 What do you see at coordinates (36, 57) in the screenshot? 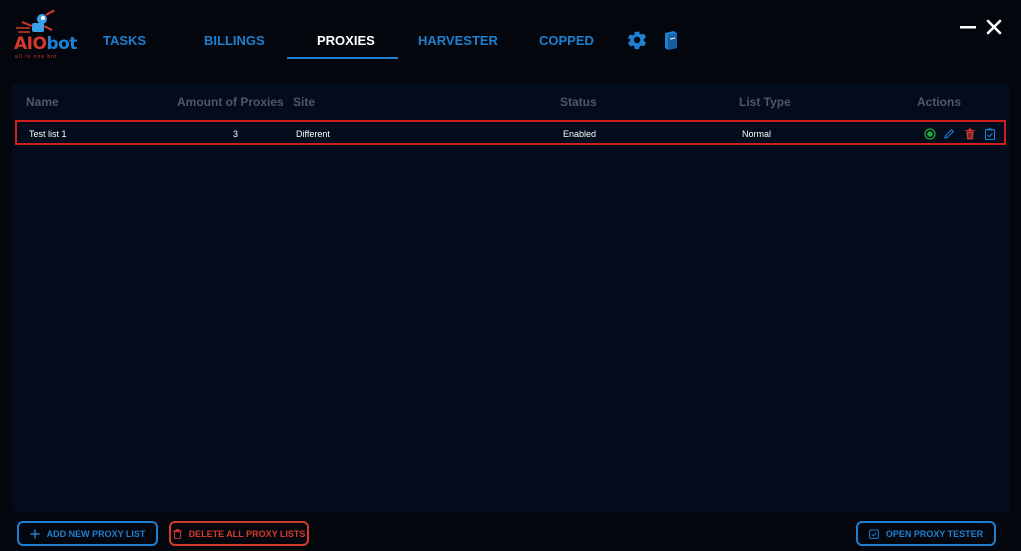
I see `logo-tagline: all in one bot` at bounding box center [36, 57].